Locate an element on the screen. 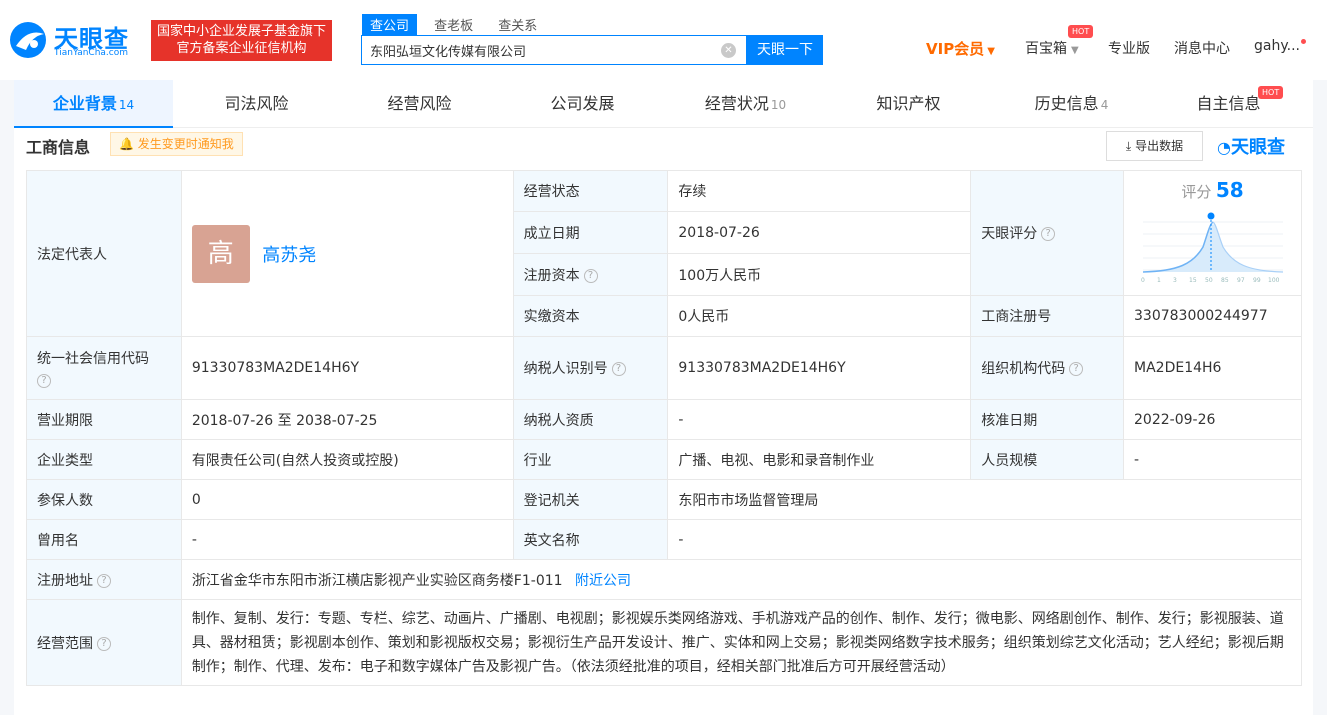 The width and height of the screenshot is (1327, 715). tab-label: 自主信息 is located at coordinates (1228, 103).